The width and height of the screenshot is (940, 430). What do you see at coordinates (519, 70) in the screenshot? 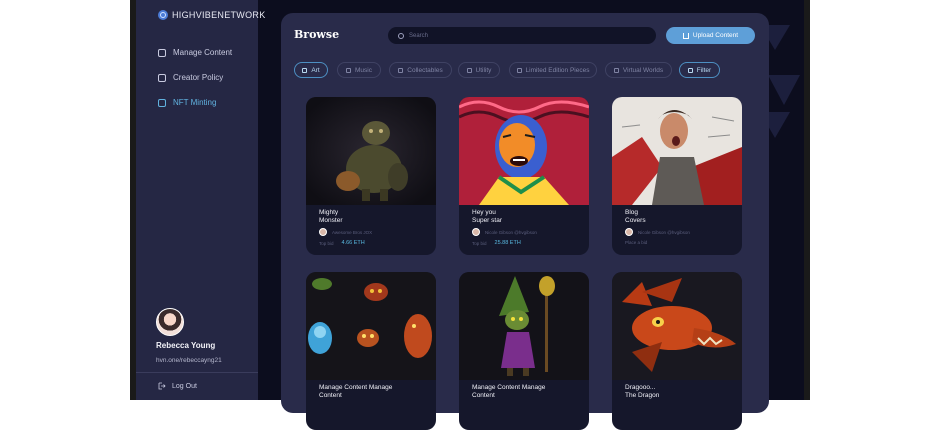
I see `limited-edition-icon` at bounding box center [519, 70].